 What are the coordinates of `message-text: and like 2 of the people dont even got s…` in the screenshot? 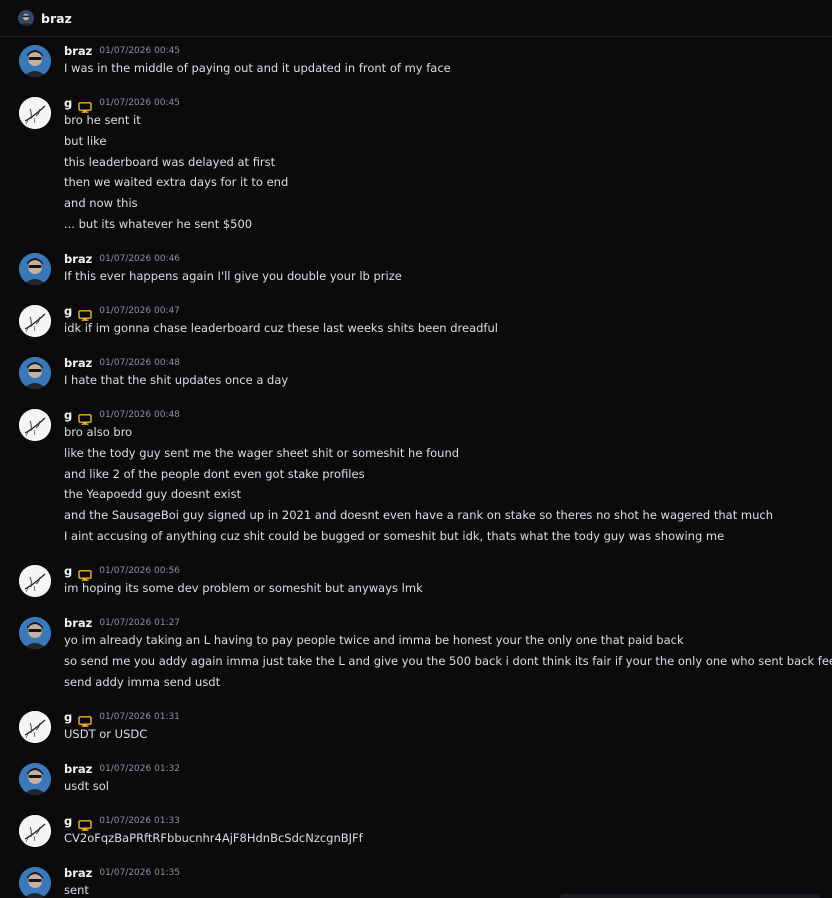 It's located at (214, 473).